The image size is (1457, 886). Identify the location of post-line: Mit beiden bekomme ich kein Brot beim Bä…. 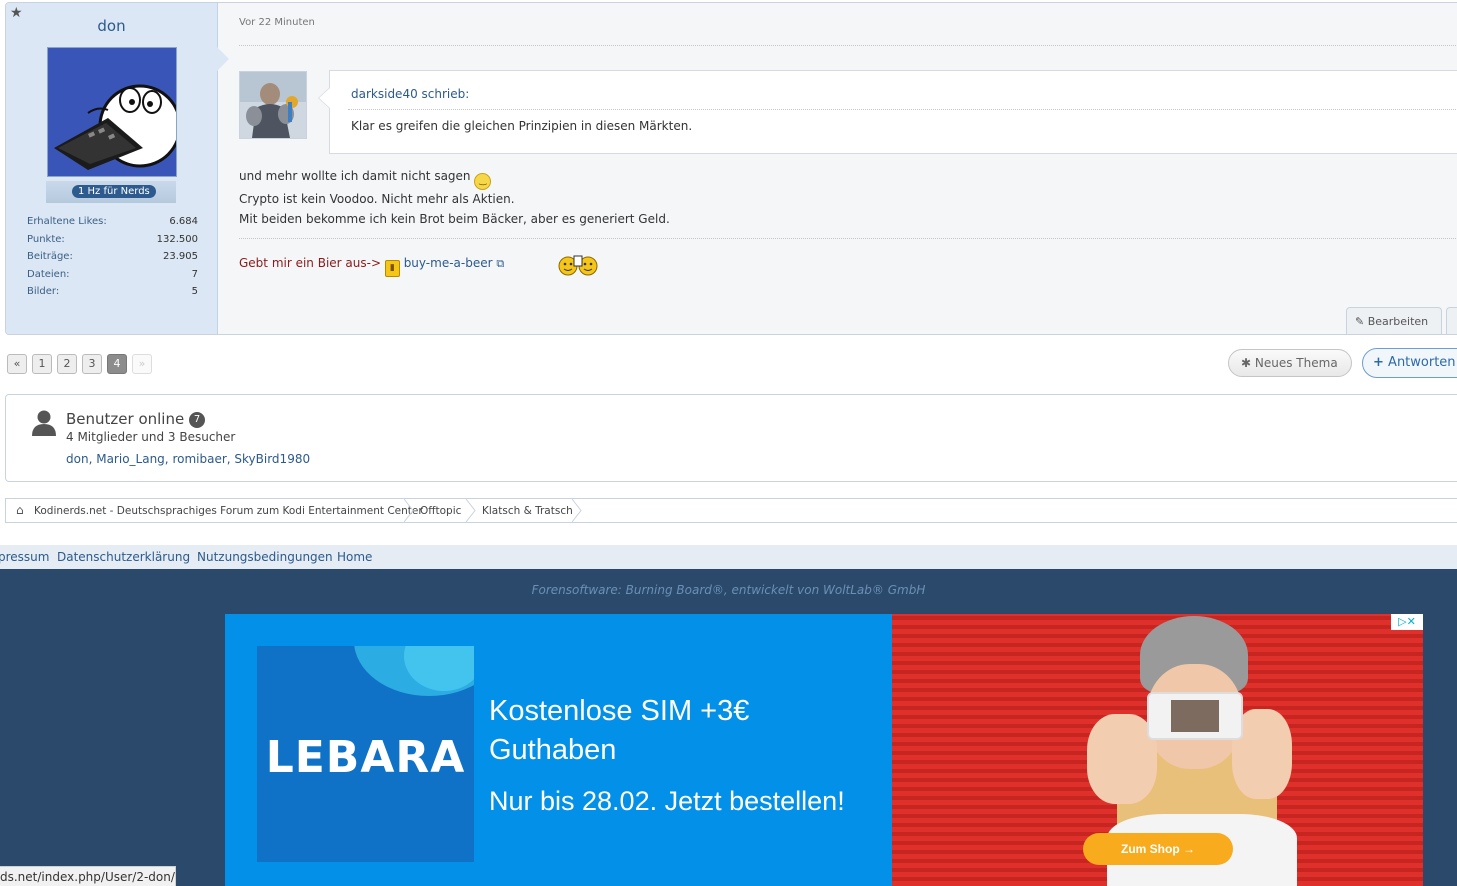
(454, 218).